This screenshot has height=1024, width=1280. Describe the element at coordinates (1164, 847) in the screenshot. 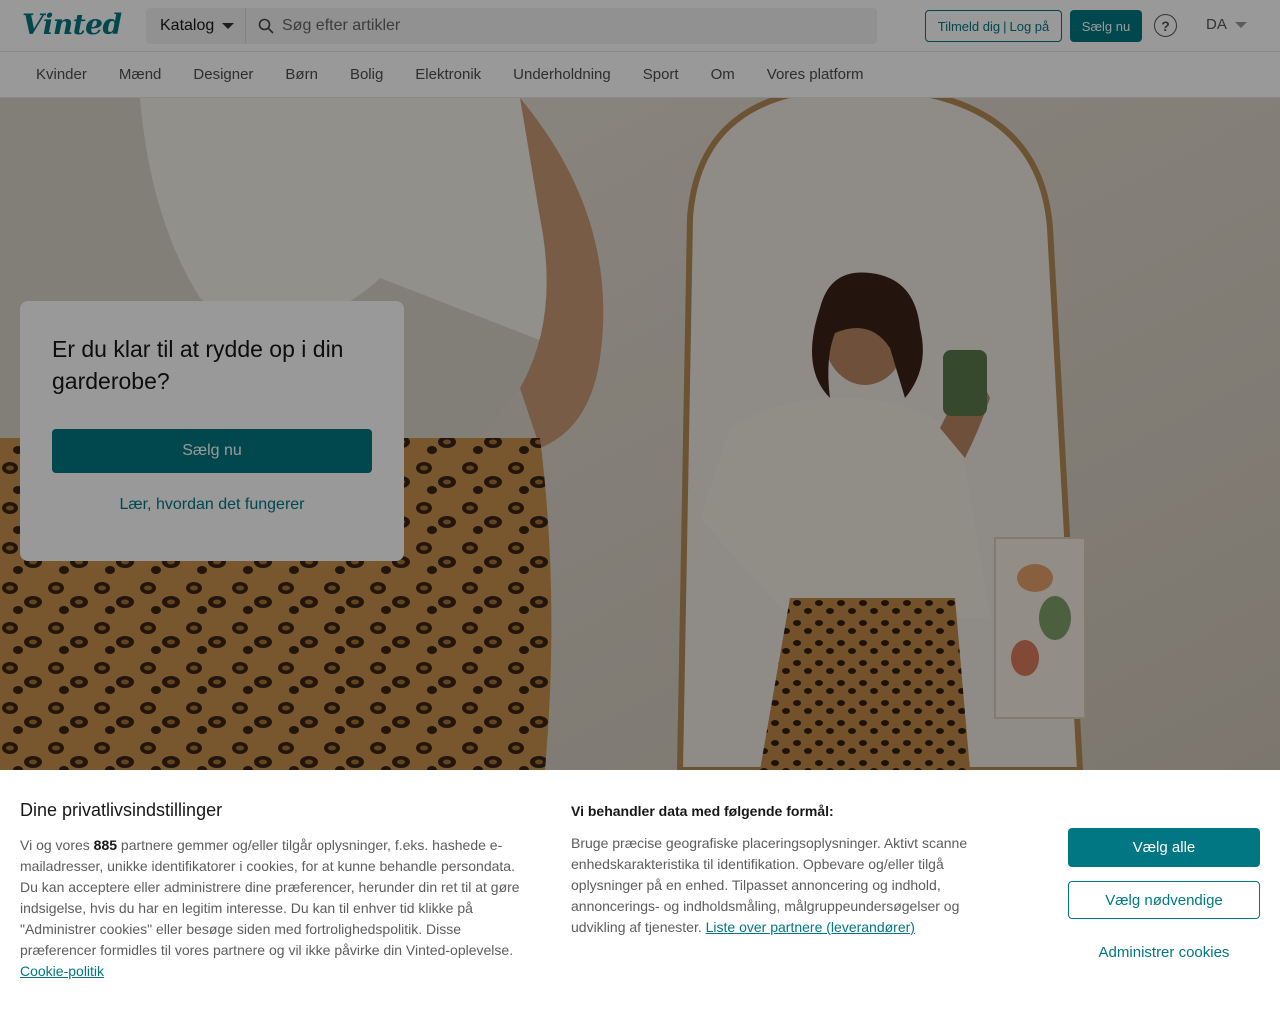

I see `accept-all-button: Vælg alle` at that location.